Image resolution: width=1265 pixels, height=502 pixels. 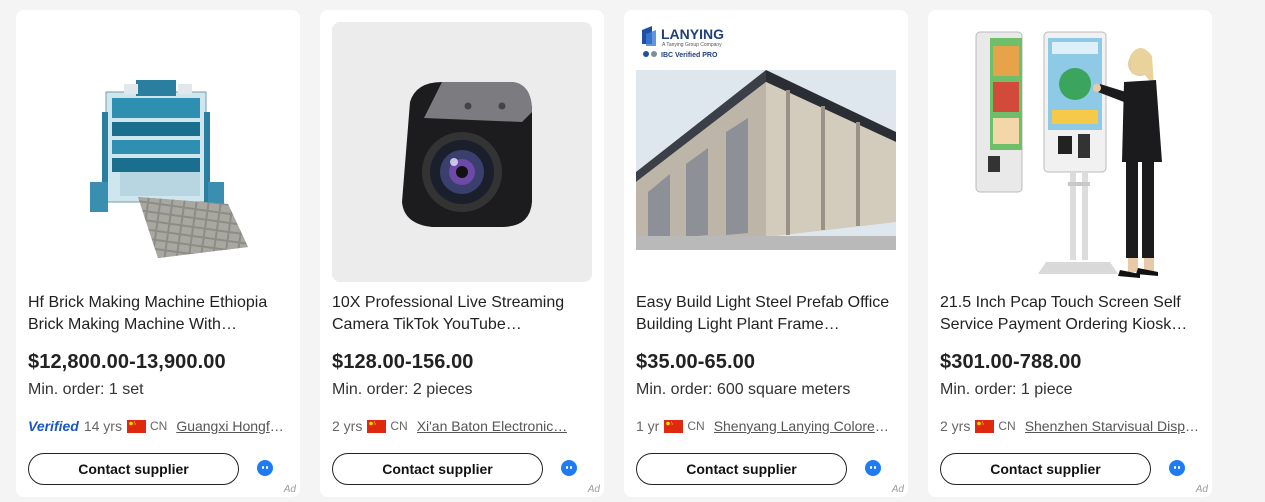 I want to click on supplier-years: 1 yr, so click(x=648, y=426).